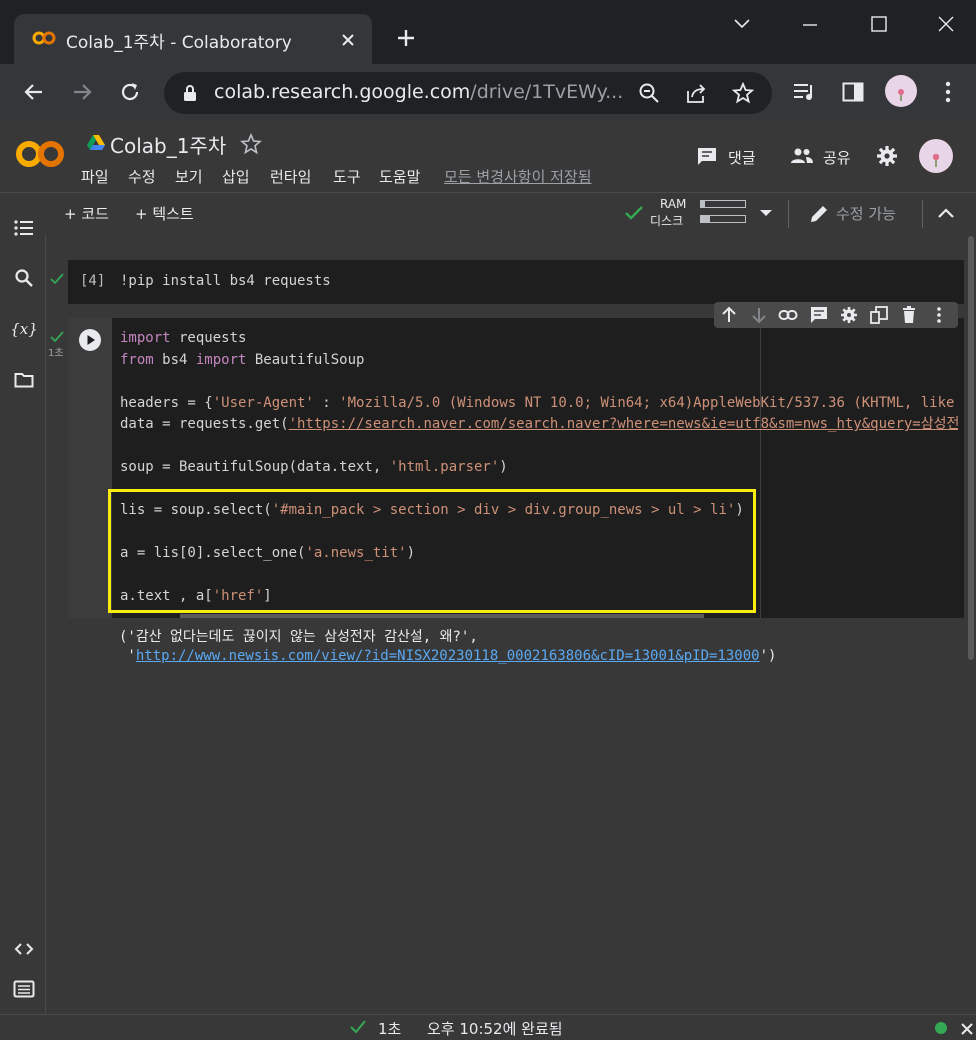  Describe the element at coordinates (901, 91) in the screenshot. I see `profile-avatar` at that location.